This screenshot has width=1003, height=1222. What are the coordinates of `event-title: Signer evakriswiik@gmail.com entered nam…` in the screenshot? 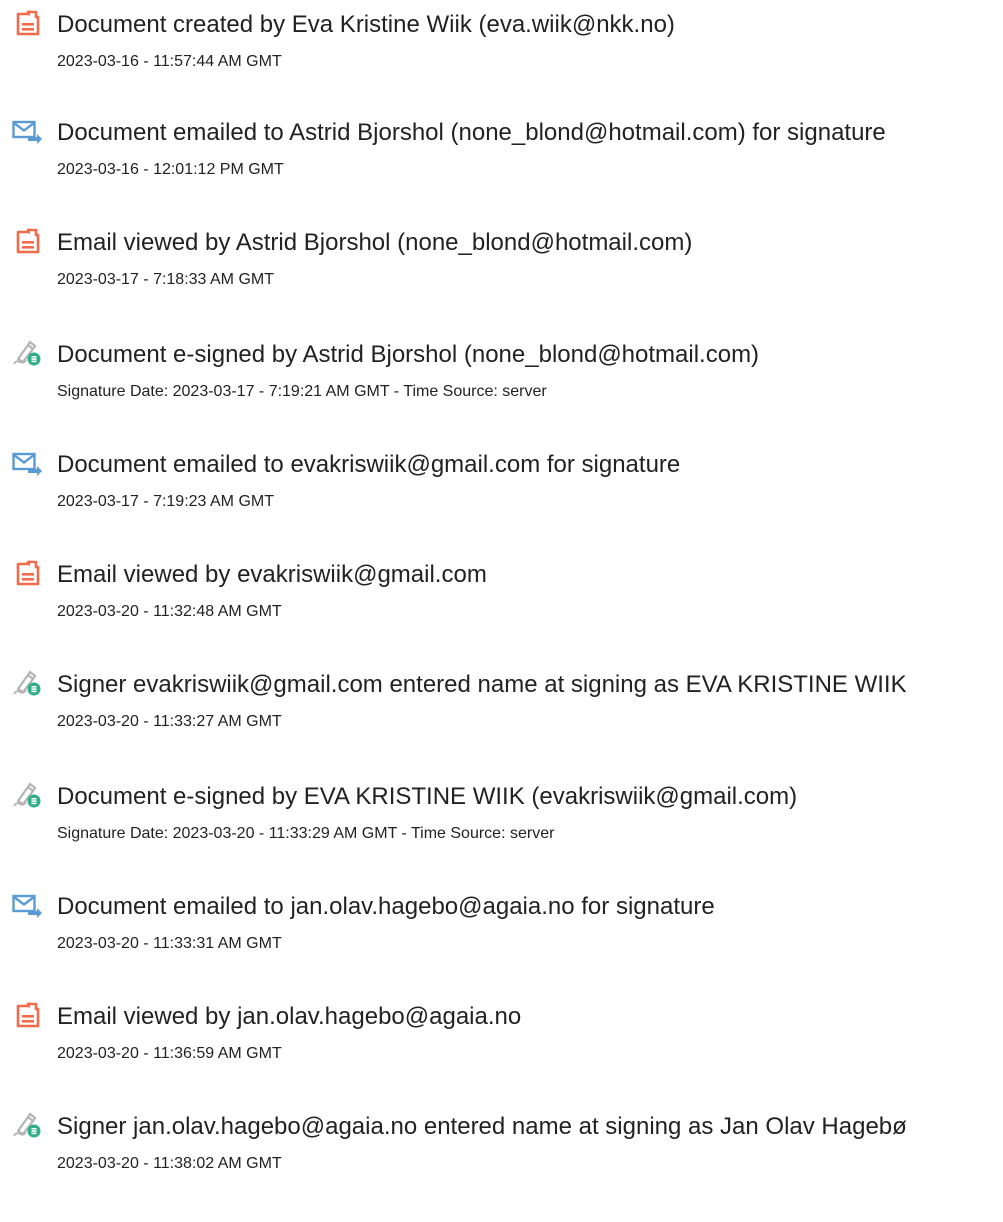 It's located at (482, 684).